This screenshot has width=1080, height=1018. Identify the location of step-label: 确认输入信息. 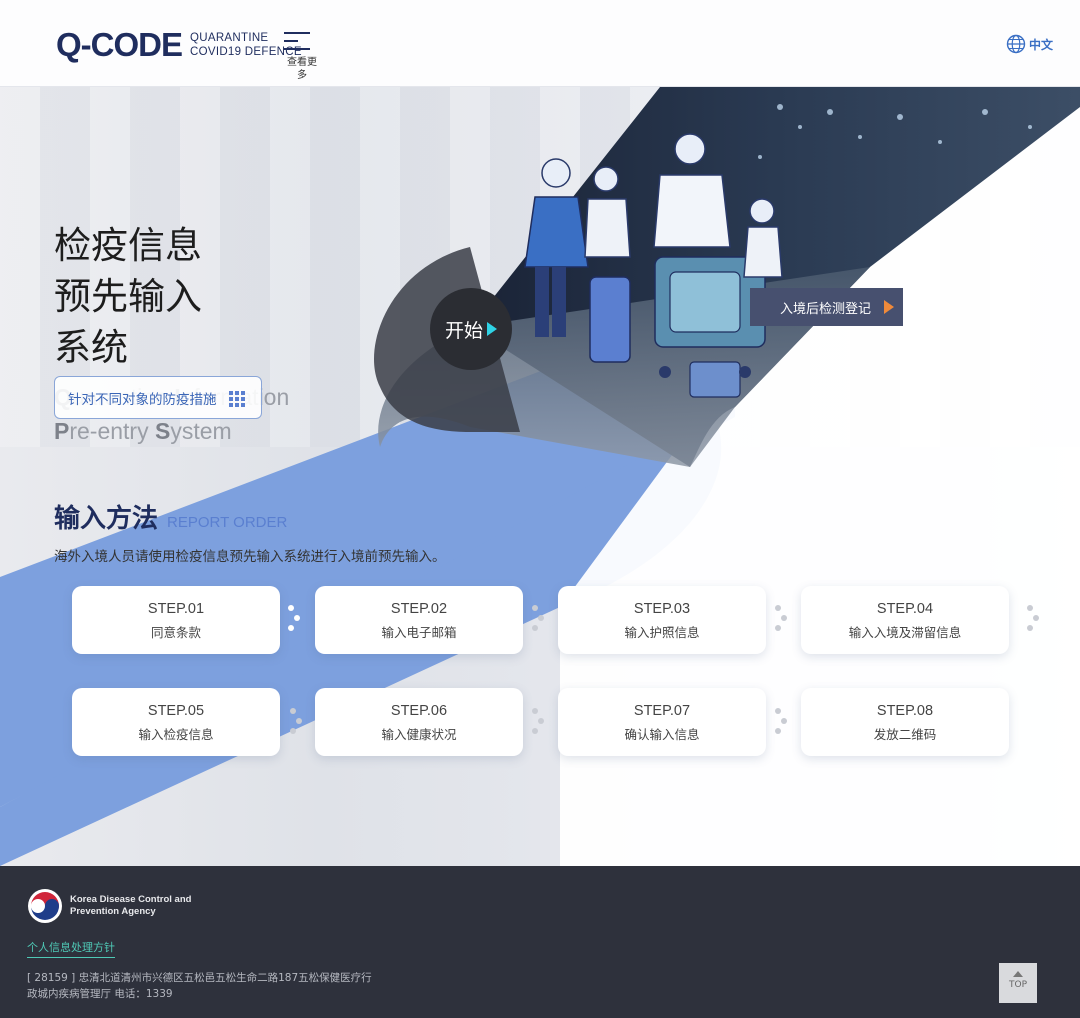
(662, 734).